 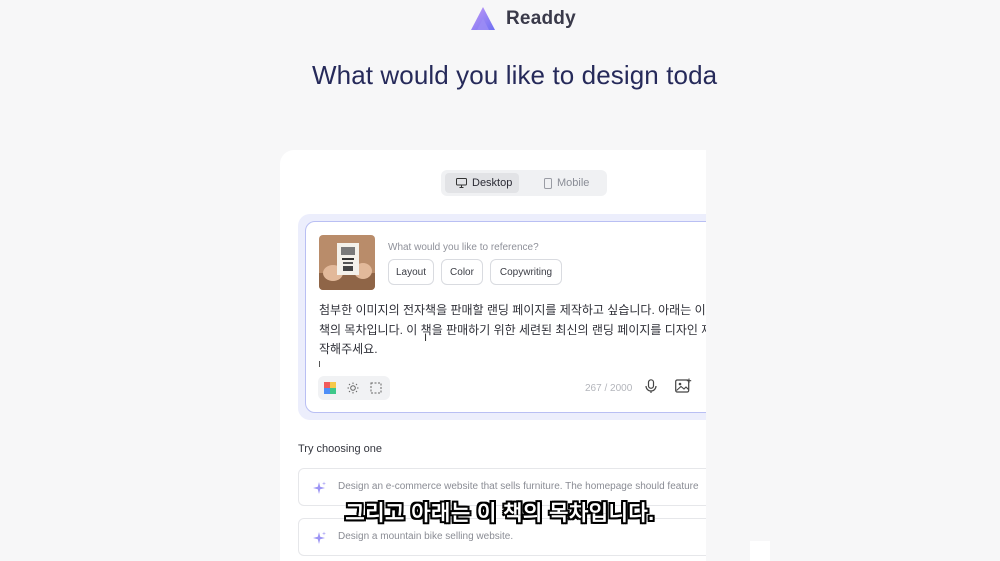 I want to click on char-counter: 267 / 2000, so click(x=609, y=388).